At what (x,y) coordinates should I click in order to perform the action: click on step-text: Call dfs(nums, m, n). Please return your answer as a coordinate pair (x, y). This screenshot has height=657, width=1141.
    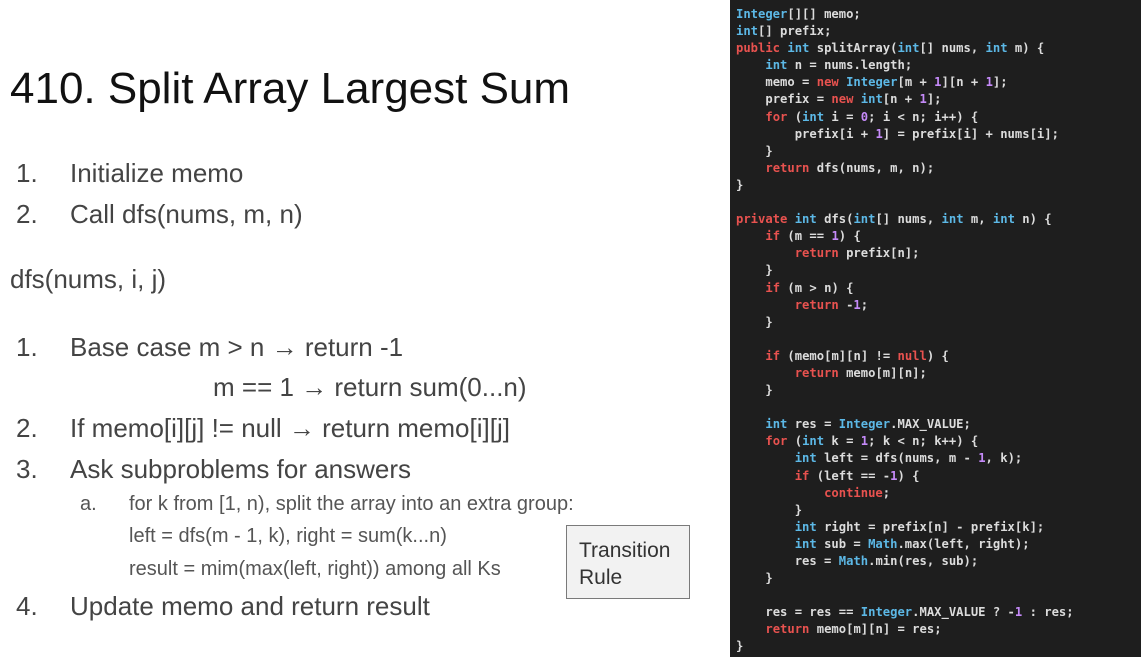
    Looking at the image, I should click on (186, 214).